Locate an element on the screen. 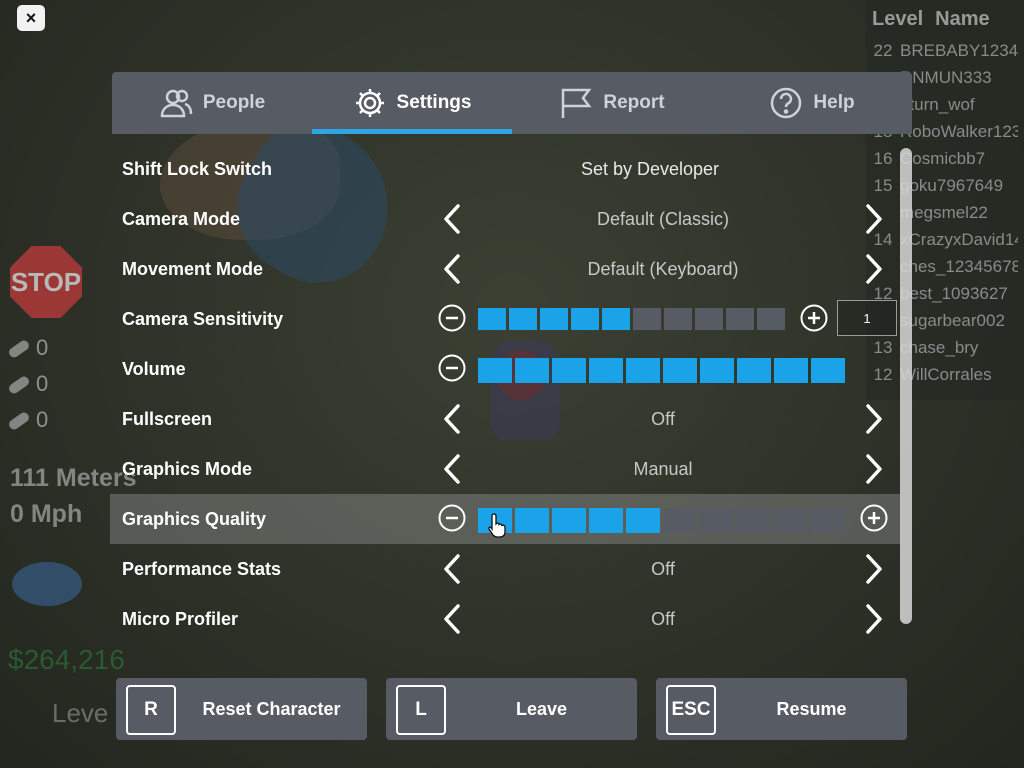 This screenshot has height=768, width=1024. help-icon is located at coordinates (786, 103).